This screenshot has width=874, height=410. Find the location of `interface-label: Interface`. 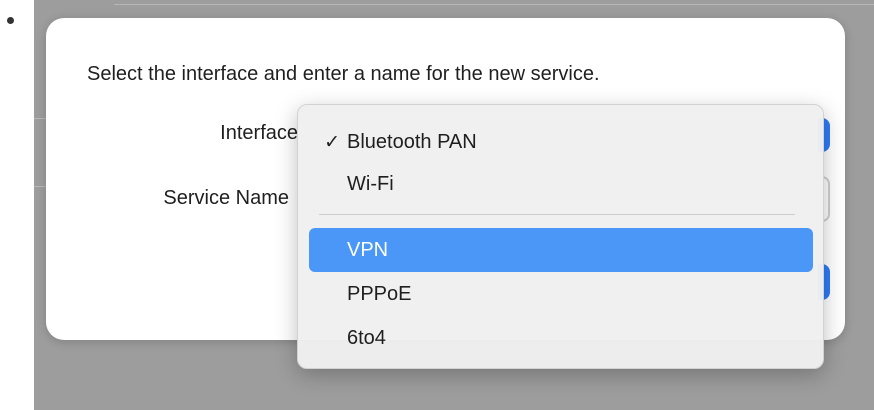

interface-label: Interface is located at coordinates (259, 133).